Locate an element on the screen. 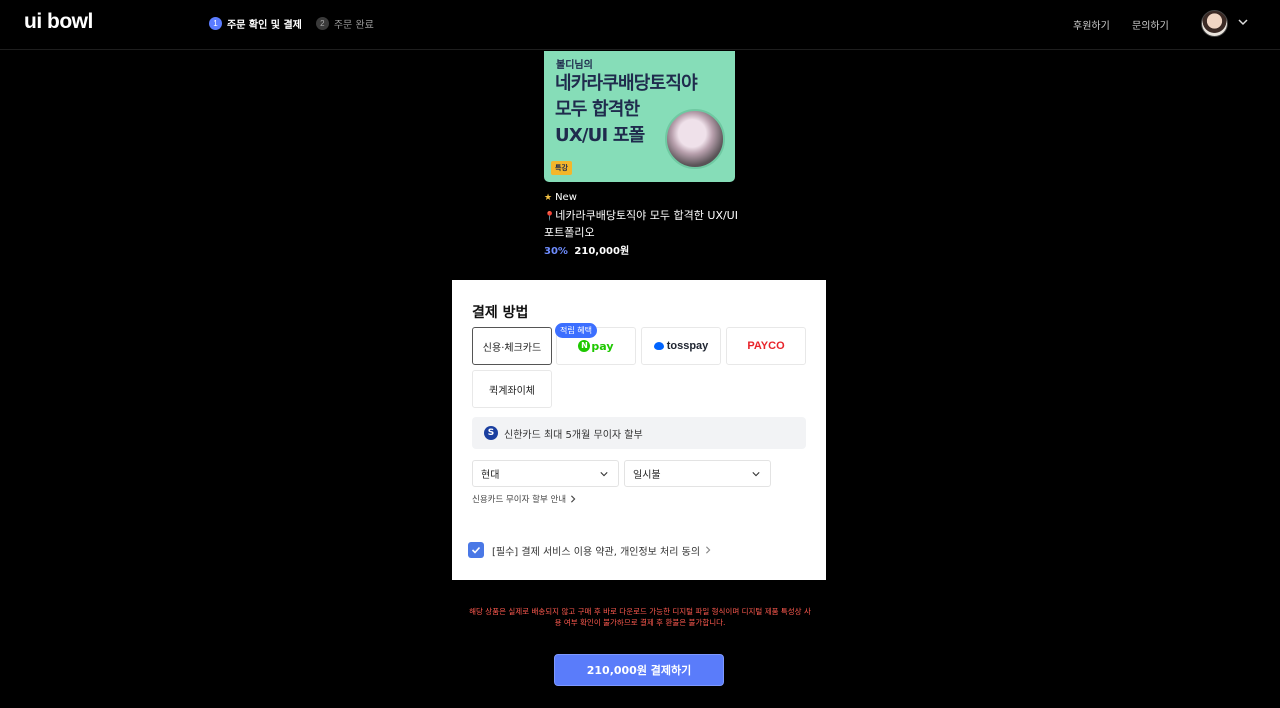 This screenshot has width=1280, height=708. nav-sponsor-link: 후원하기 is located at coordinates (1091, 24).